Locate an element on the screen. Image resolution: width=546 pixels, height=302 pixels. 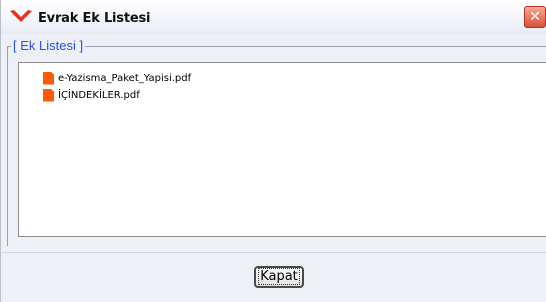
group-legend: [ Ek Listesi ] is located at coordinates (48, 45).